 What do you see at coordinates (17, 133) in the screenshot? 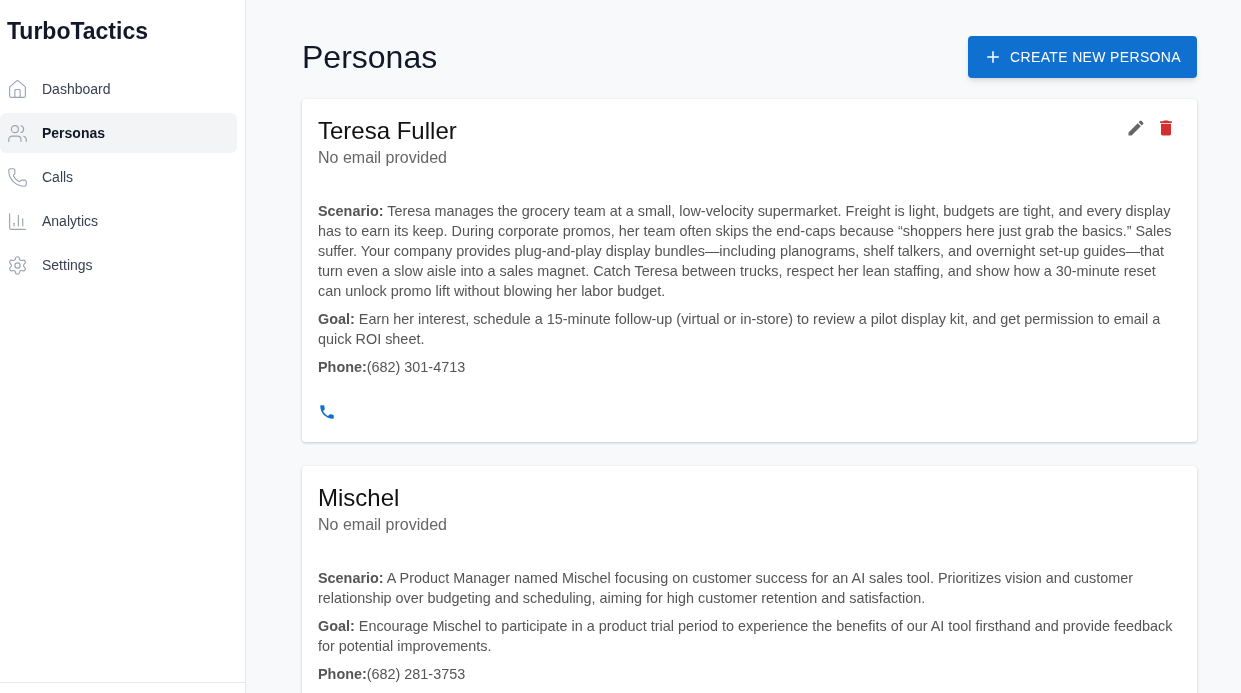
I see `users-icon` at bounding box center [17, 133].